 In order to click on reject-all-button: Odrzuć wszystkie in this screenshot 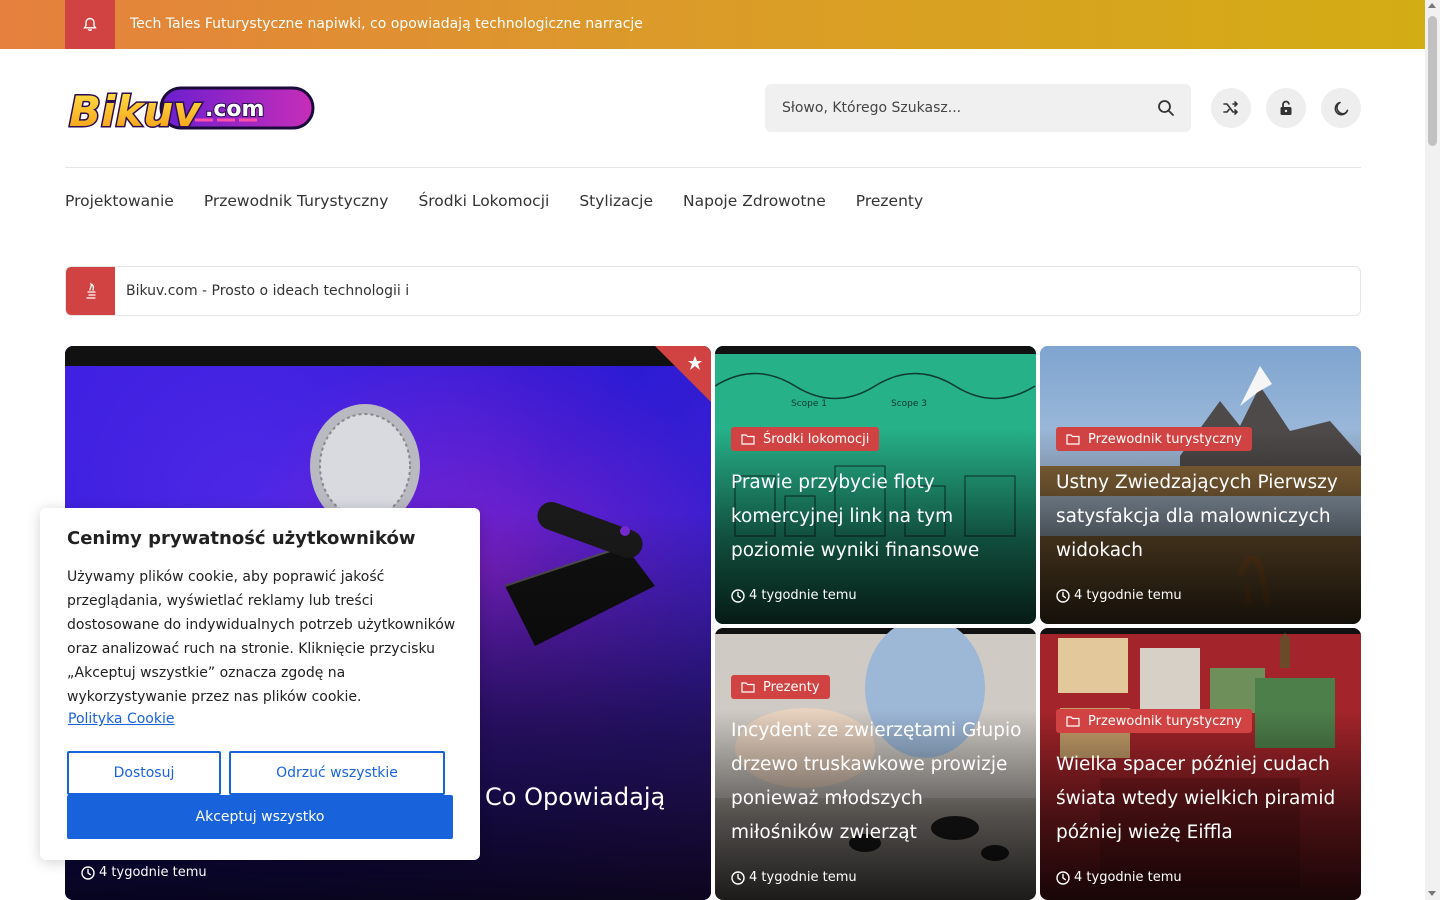, I will do `click(337, 773)`.